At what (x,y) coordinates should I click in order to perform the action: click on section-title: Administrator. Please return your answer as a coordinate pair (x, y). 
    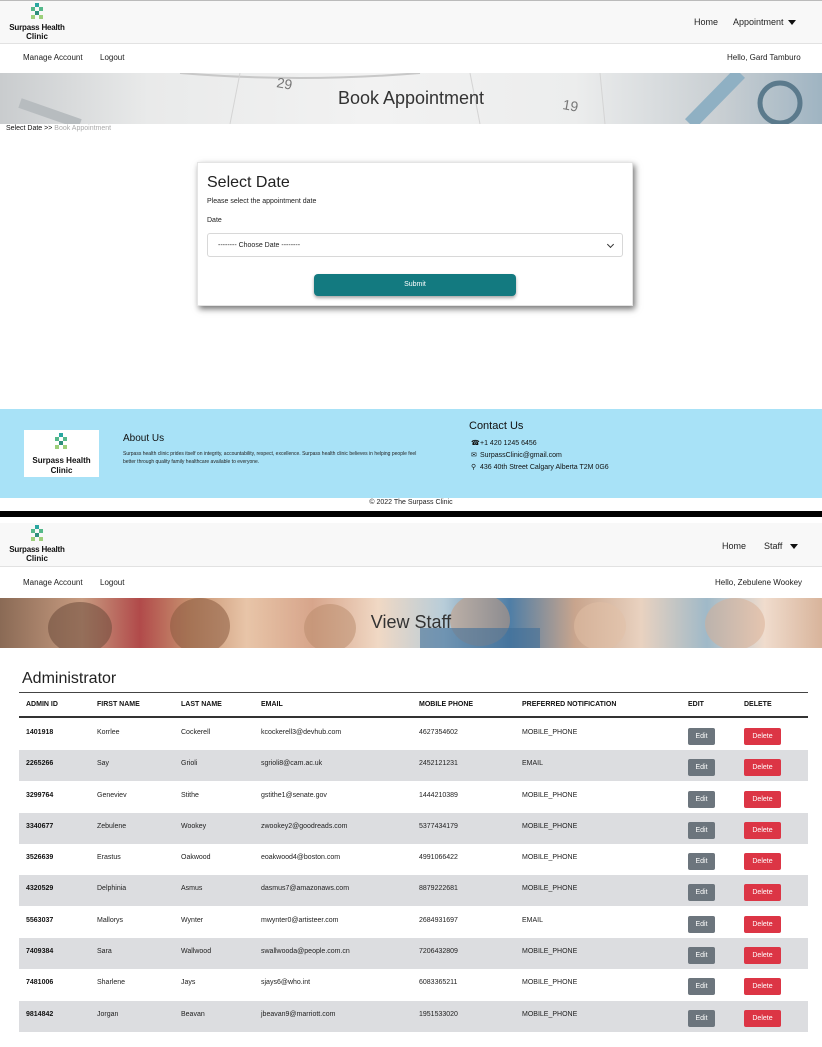
    Looking at the image, I should click on (69, 678).